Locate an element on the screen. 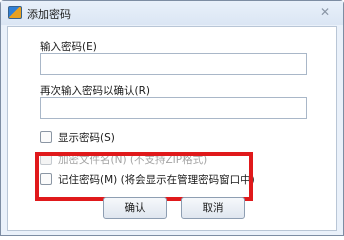  show-password-option: 显示密码(S) is located at coordinates (77, 137).